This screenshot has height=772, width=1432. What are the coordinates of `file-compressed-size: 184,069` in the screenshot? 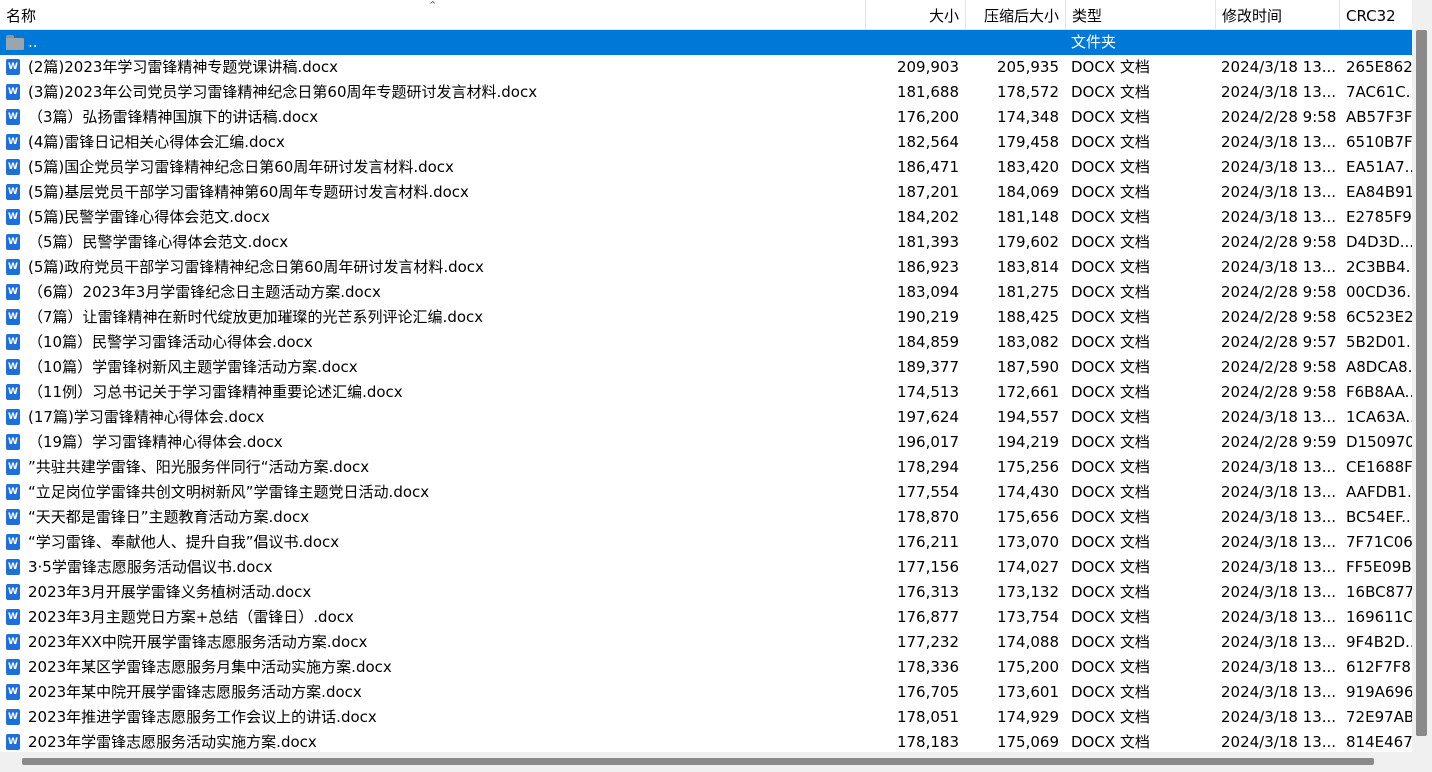 It's located at (1027, 192).